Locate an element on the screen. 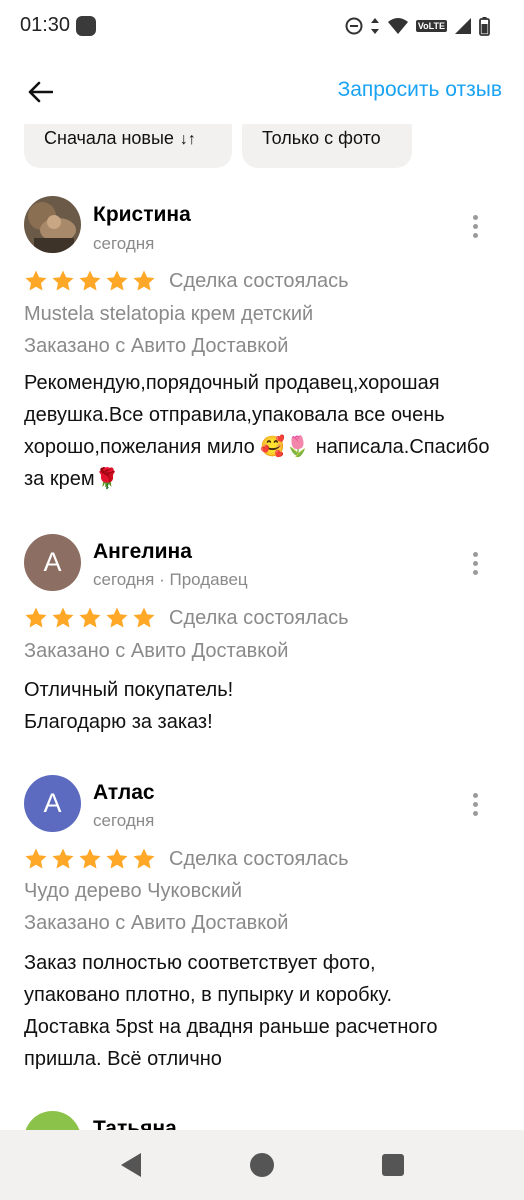 The height and width of the screenshot is (1200, 524). reviewer-name: Кристина is located at coordinates (142, 214).